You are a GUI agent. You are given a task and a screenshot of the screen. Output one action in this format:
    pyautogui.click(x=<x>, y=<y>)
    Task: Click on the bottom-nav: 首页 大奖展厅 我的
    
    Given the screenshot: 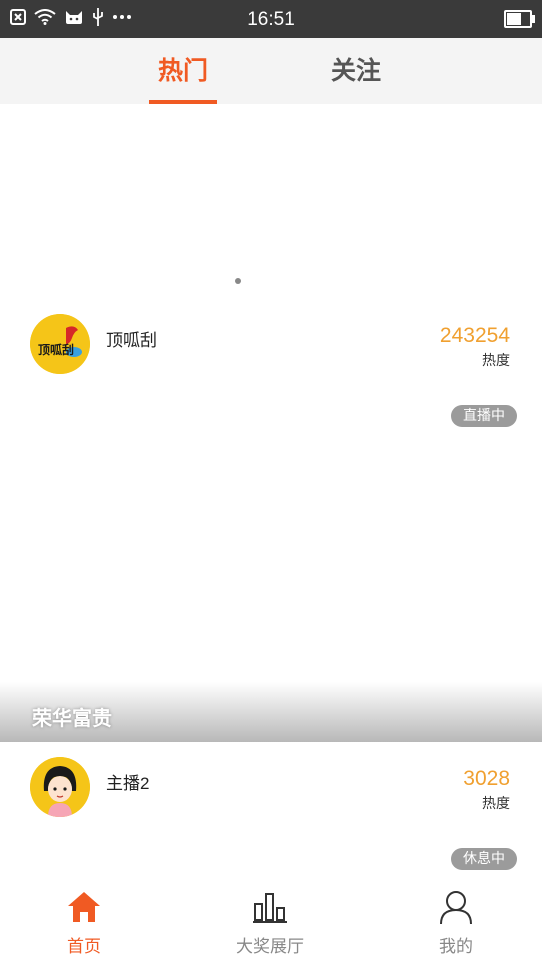 What is the action you would take?
    pyautogui.click(x=271, y=922)
    